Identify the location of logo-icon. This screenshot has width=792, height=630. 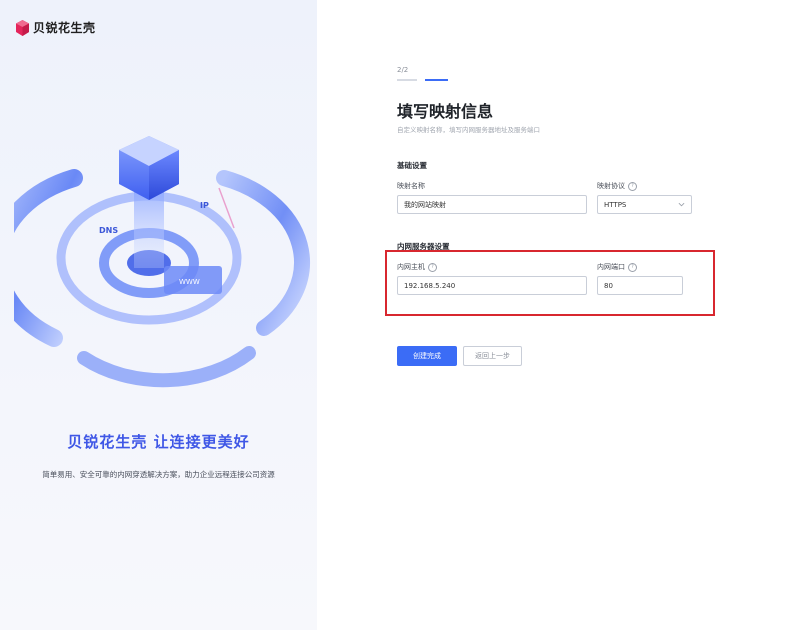
(22, 27).